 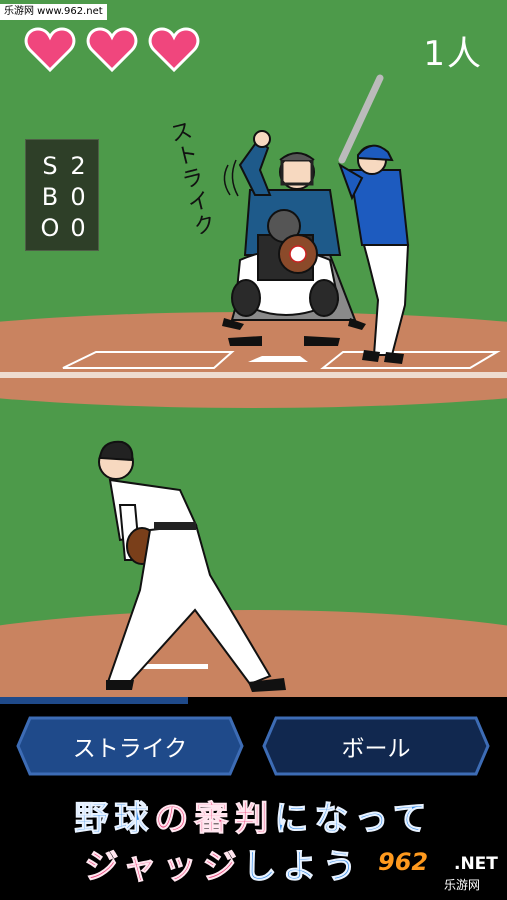 I want to click on ball-row: B 0, so click(x=67, y=196).